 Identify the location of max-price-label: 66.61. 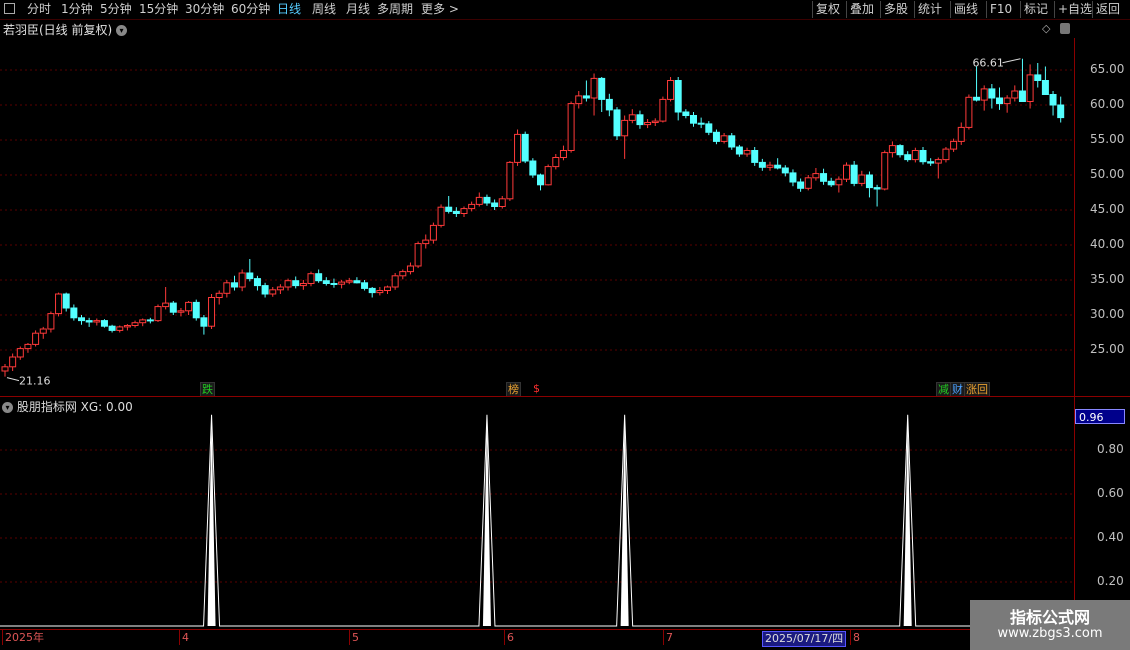
(988, 63).